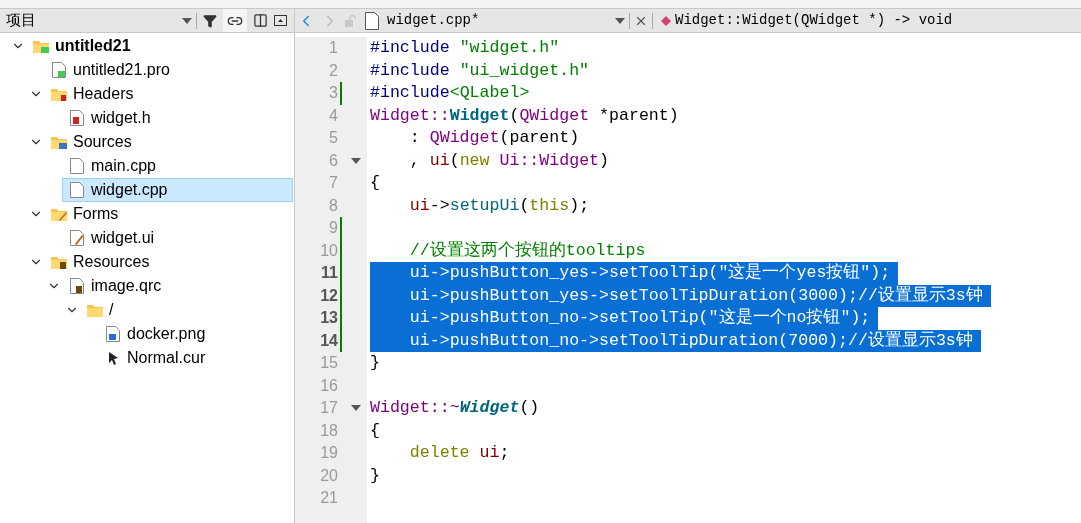  Describe the element at coordinates (98, 20) in the screenshot. I see `view-selector: 项目` at that location.